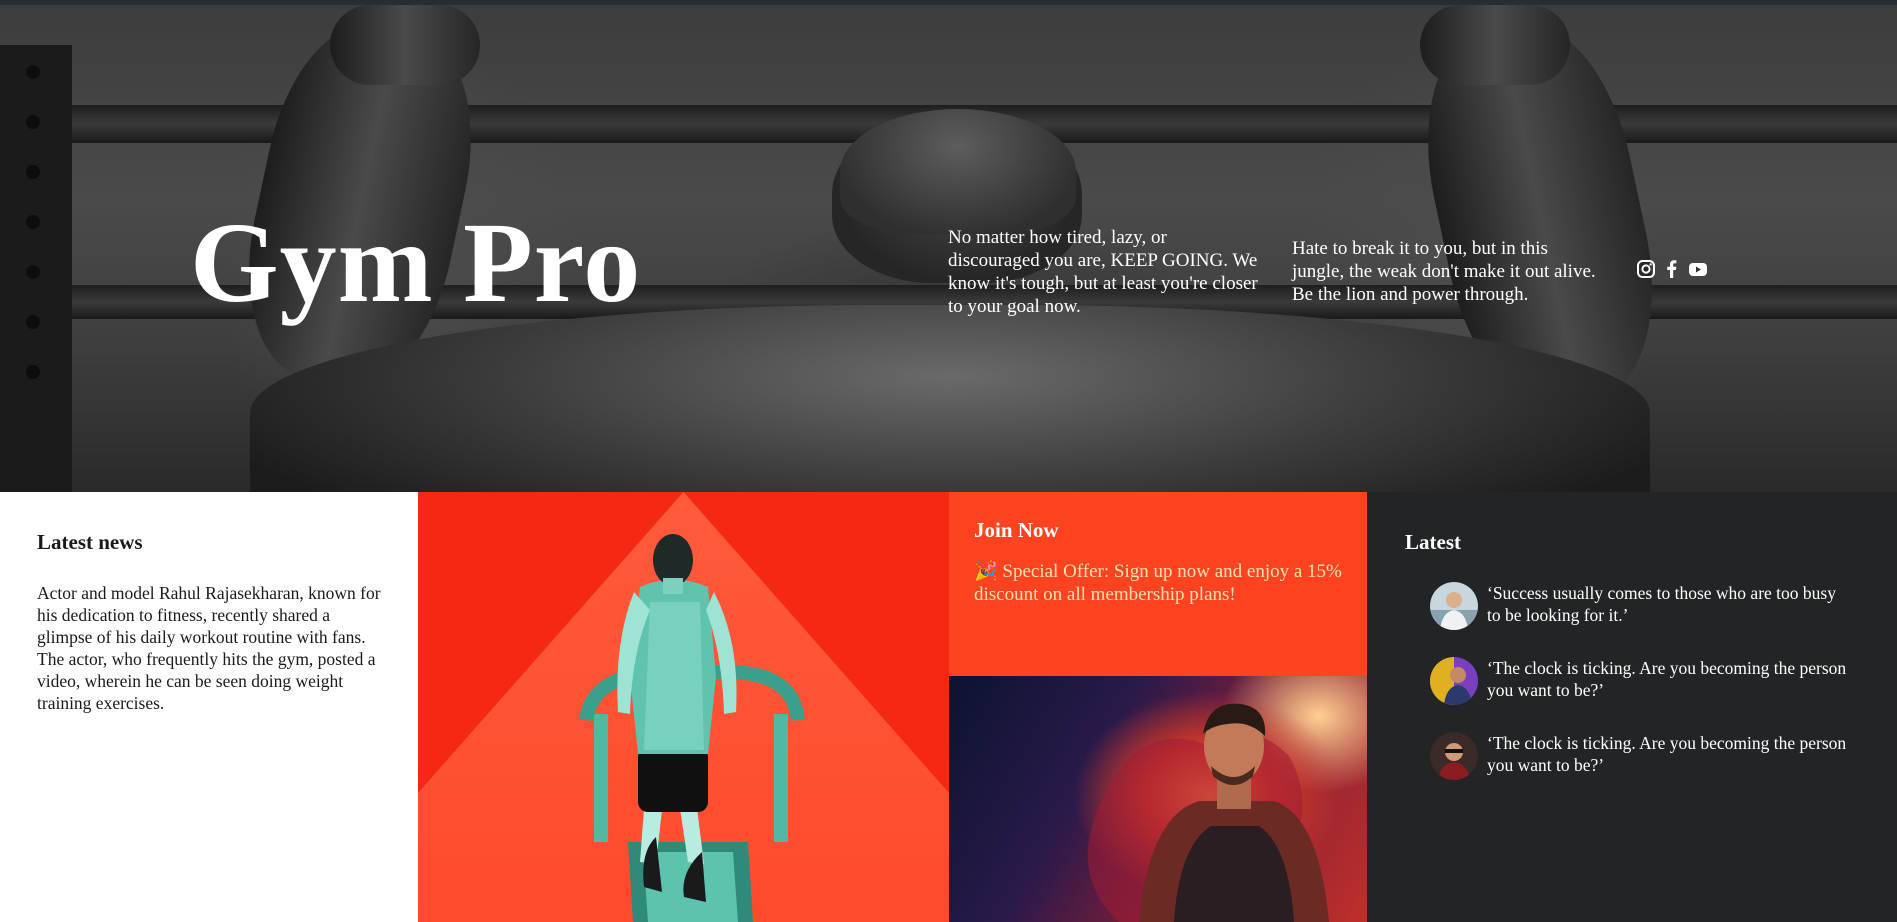 The height and width of the screenshot is (922, 1897). Describe the element at coordinates (1698, 269) in the screenshot. I see `youtube-icon` at that location.